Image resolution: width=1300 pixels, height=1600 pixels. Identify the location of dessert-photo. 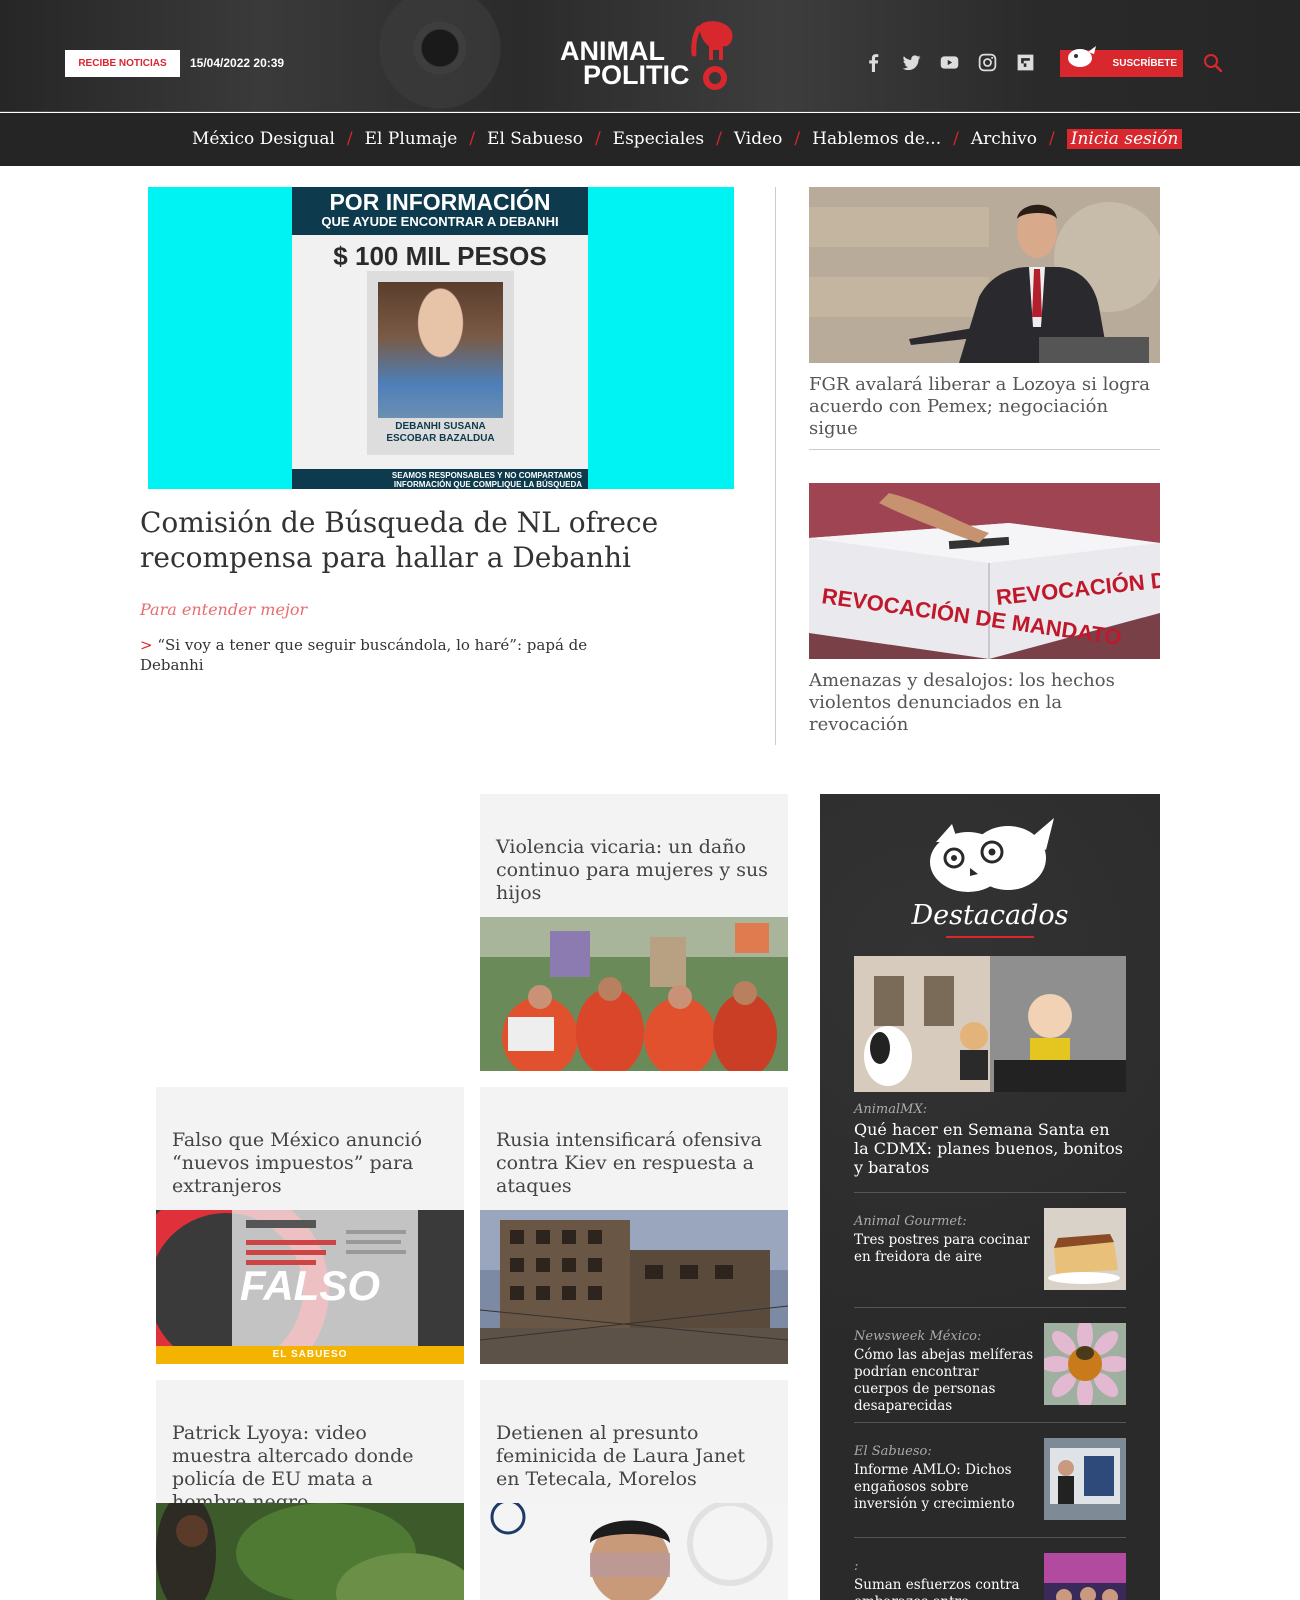
(1085, 1249).